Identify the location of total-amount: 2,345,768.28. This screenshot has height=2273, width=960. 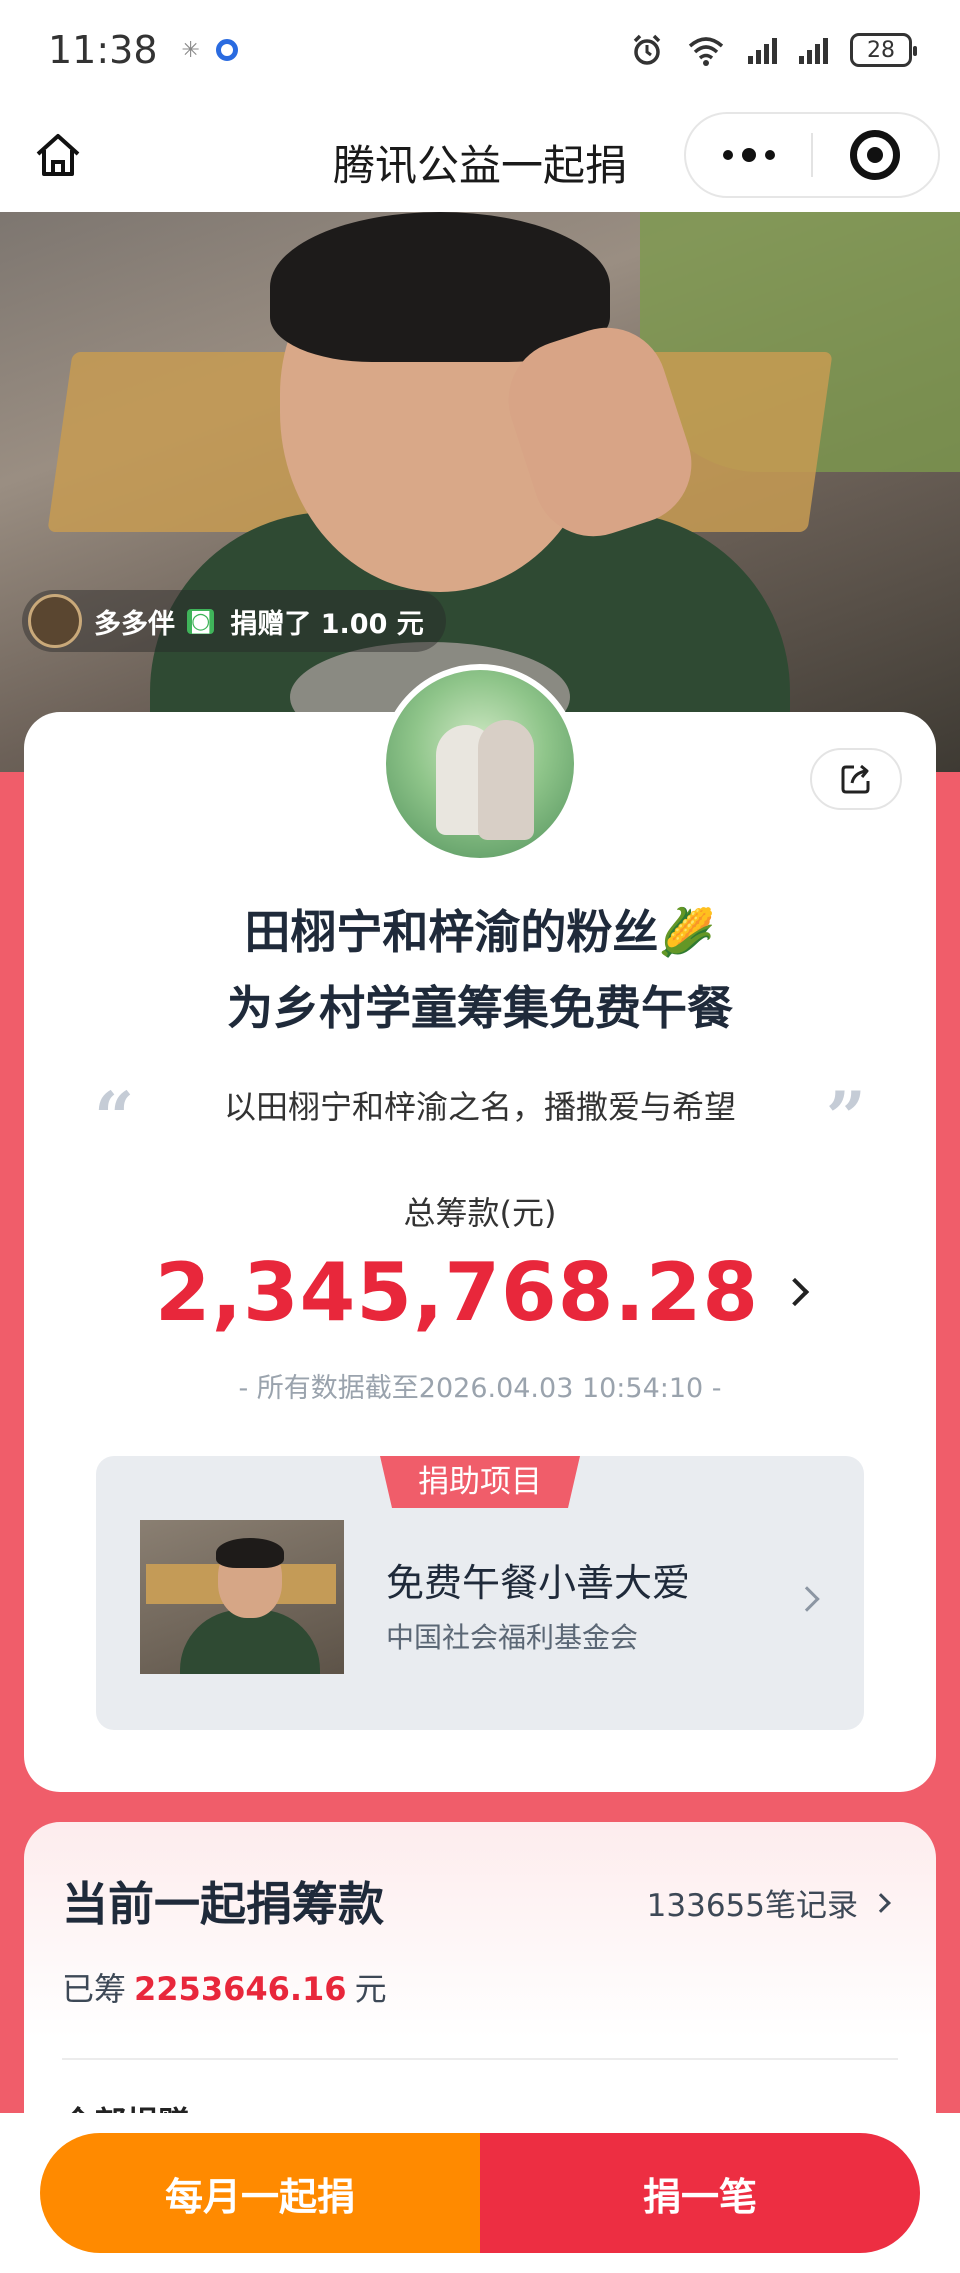
(457, 1292).